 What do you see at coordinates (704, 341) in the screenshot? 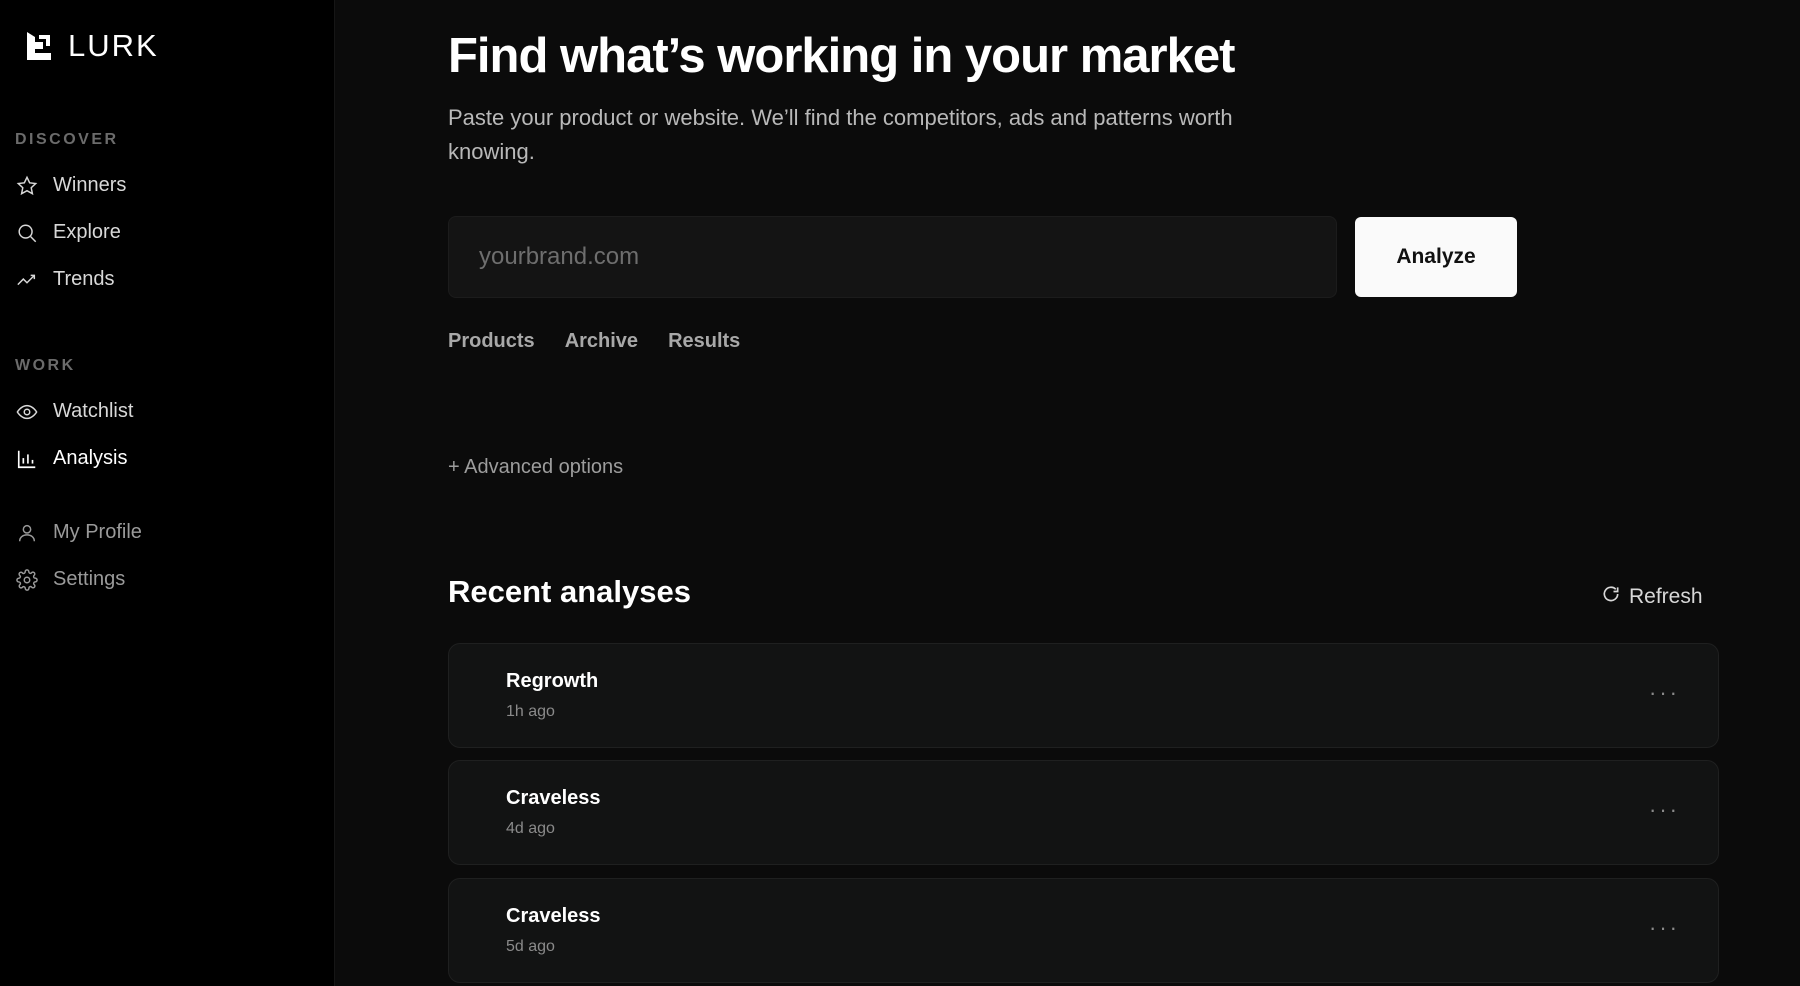
I see `tab-results: Results` at bounding box center [704, 341].